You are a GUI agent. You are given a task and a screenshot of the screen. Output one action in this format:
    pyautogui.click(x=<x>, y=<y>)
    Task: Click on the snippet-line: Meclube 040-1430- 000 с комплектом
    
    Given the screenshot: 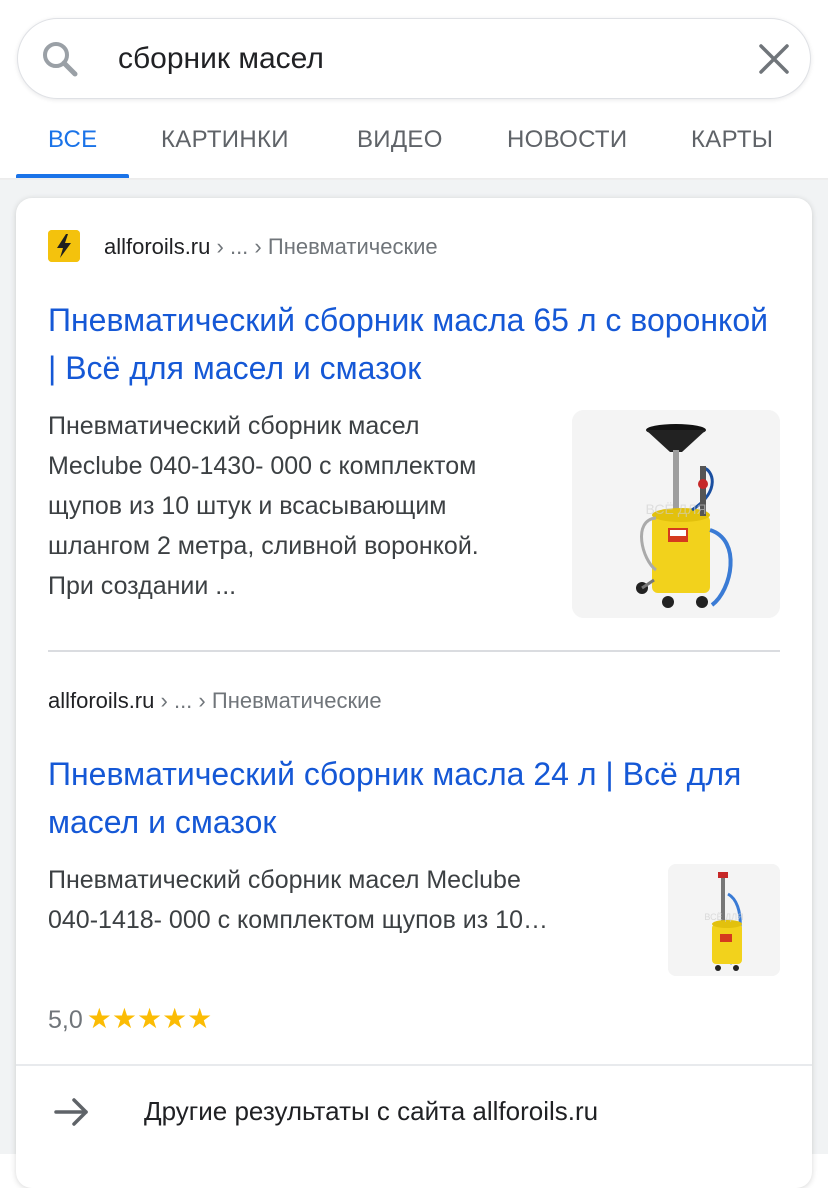 What is the action you would take?
    pyautogui.click(x=262, y=466)
    